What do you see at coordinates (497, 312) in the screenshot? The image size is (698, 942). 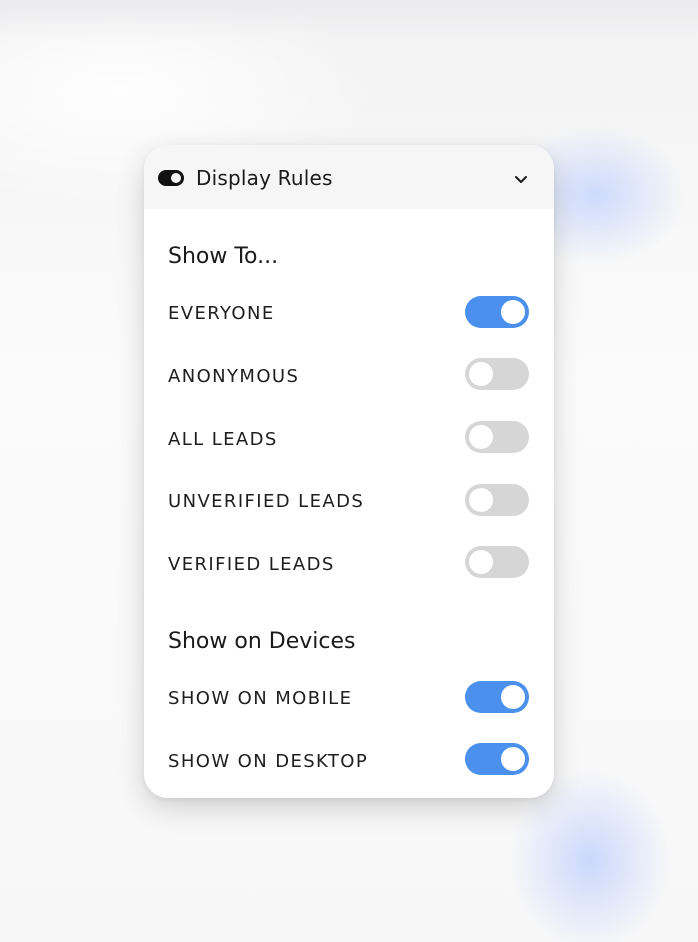 I see `everyone-toggle` at bounding box center [497, 312].